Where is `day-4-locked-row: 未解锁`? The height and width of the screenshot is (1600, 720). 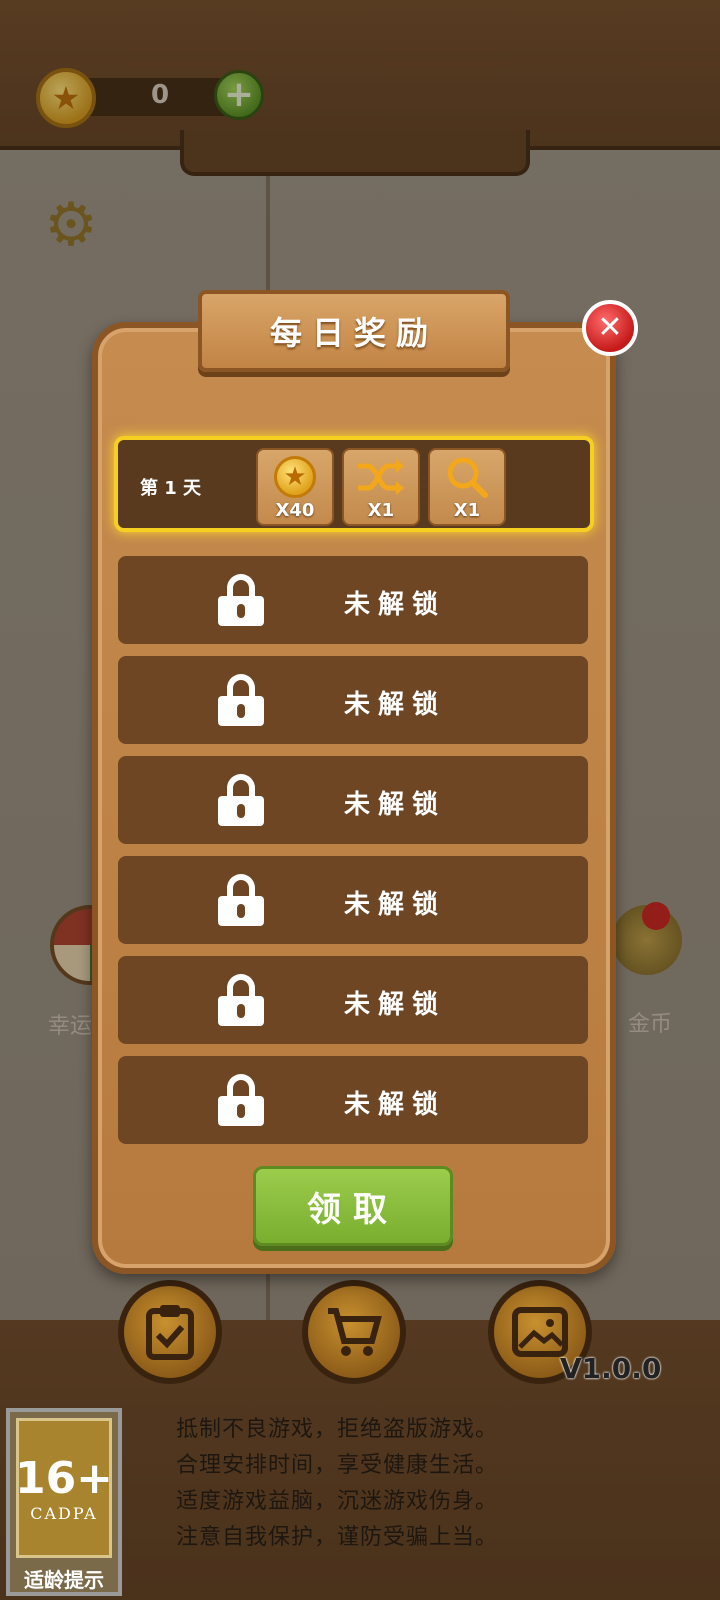
day-4-locked-row: 未解锁 is located at coordinates (353, 800).